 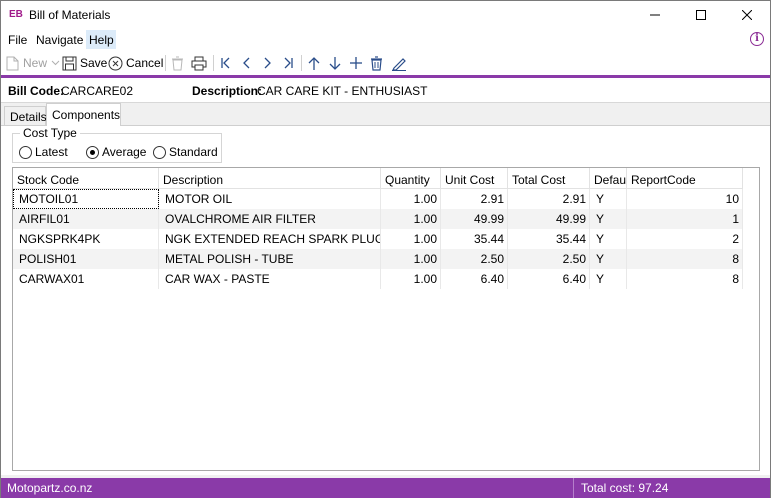 I want to click on column-header-quantity: Quantity, so click(x=411, y=178).